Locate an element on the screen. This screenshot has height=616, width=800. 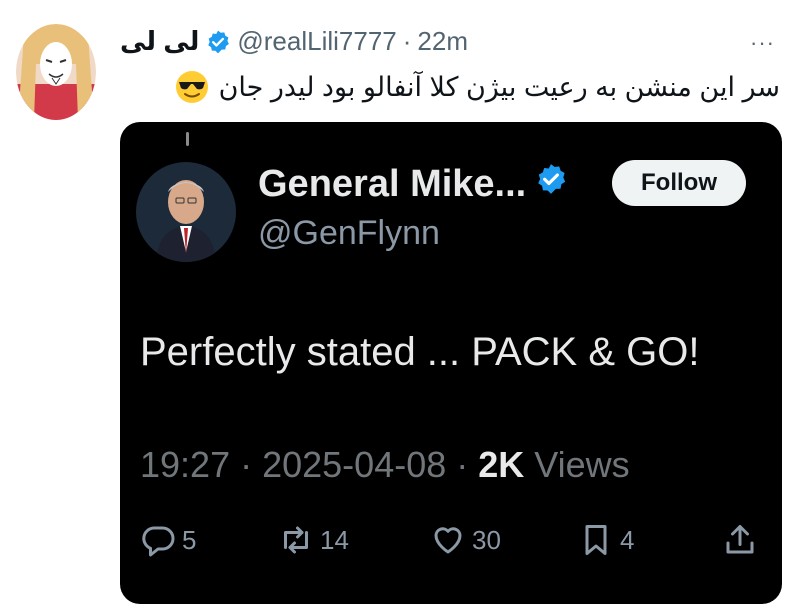
share-icon is located at coordinates (740, 539).